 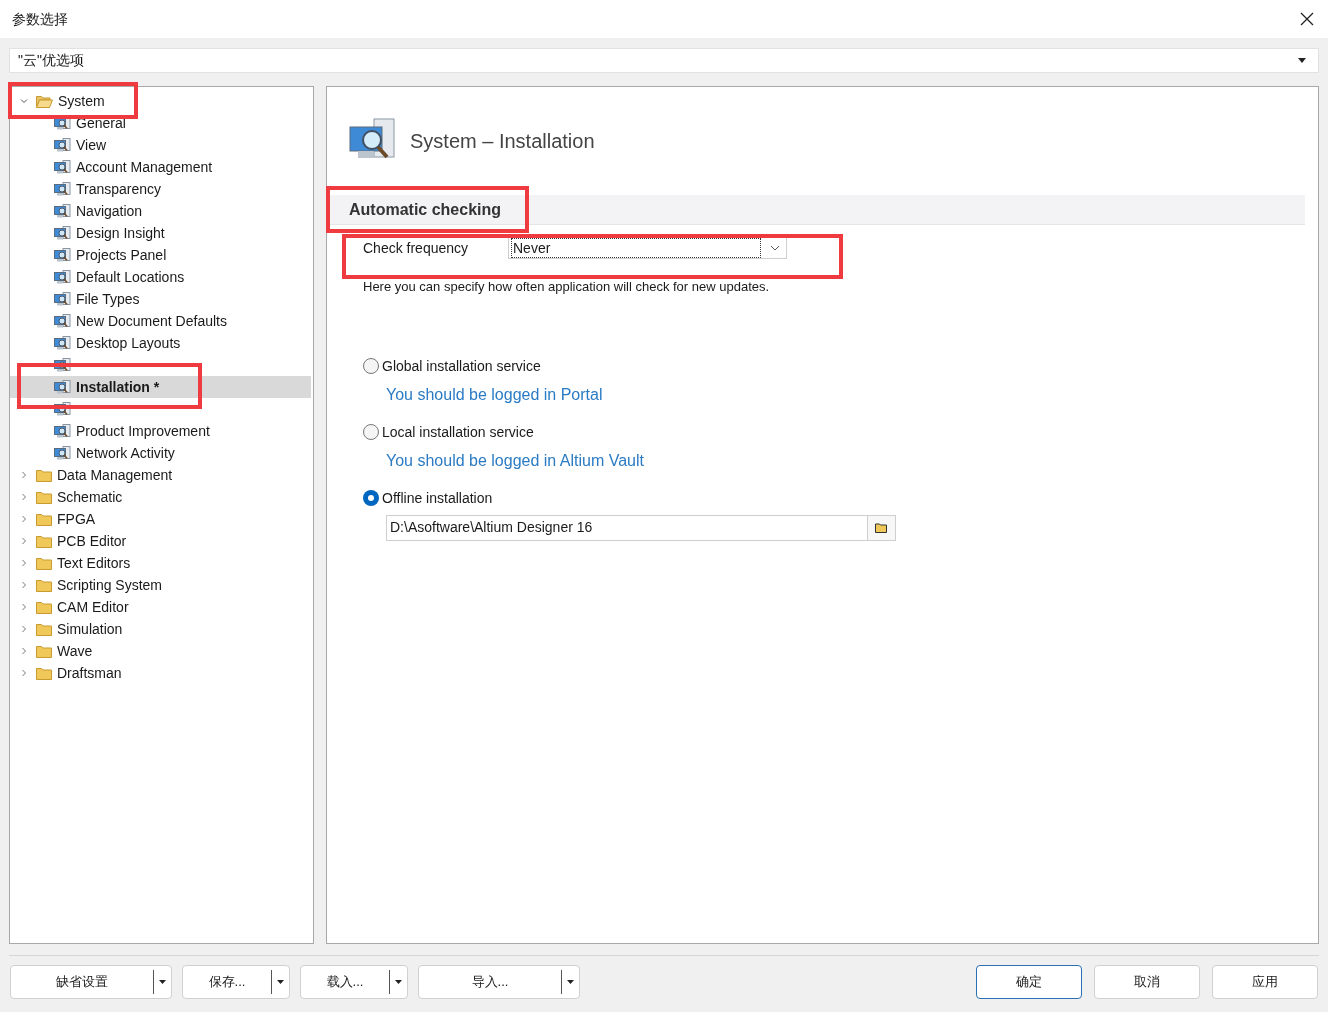 What do you see at coordinates (160, 651) in the screenshot?
I see `tree-item: Wave` at bounding box center [160, 651].